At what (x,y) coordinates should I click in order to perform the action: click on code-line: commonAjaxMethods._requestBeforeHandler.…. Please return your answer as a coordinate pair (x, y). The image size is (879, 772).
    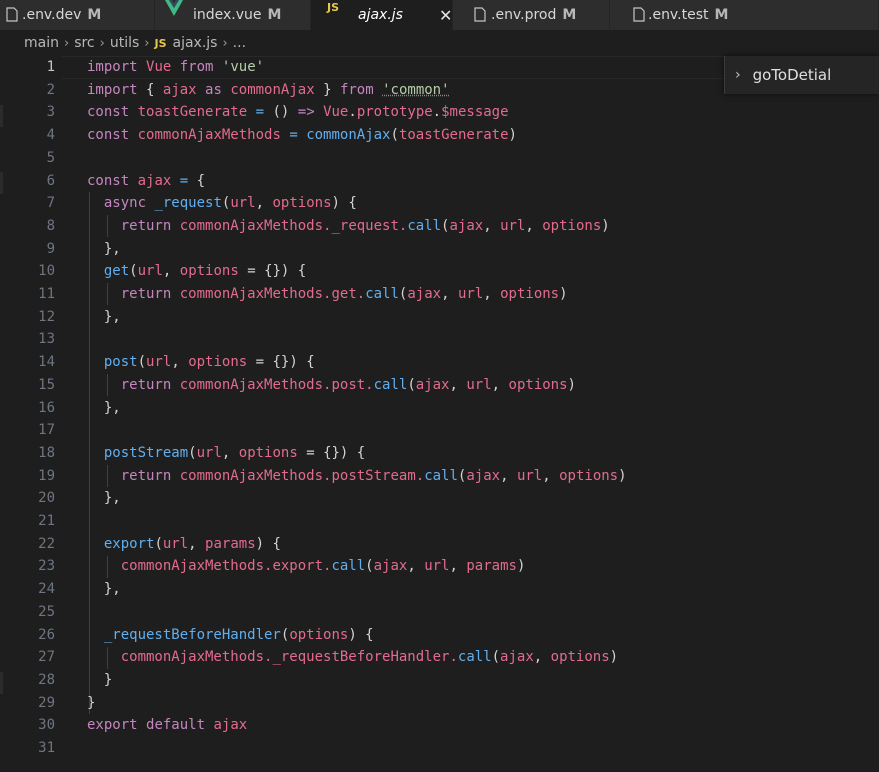
    Looking at the image, I should click on (369, 657).